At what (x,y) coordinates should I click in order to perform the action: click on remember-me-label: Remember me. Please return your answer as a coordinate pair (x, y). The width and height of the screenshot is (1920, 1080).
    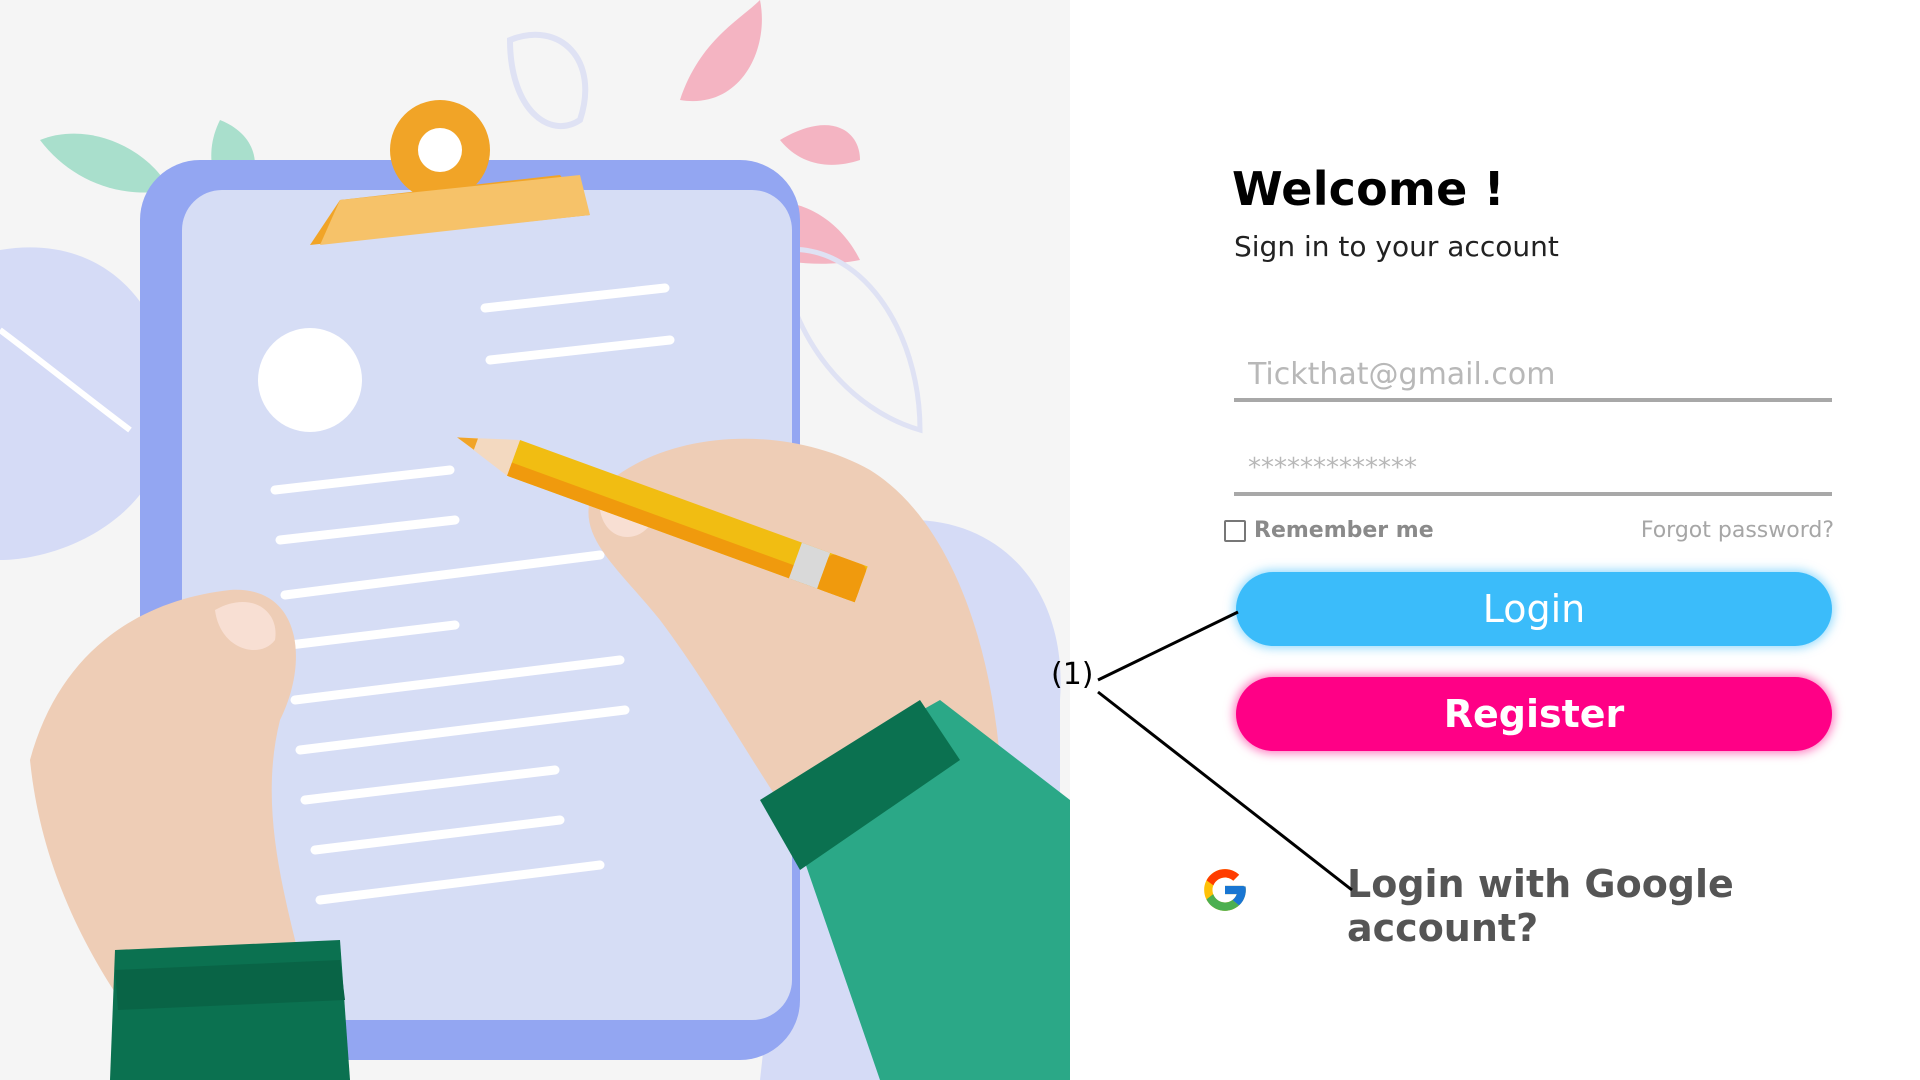
    Looking at the image, I should click on (1344, 530).